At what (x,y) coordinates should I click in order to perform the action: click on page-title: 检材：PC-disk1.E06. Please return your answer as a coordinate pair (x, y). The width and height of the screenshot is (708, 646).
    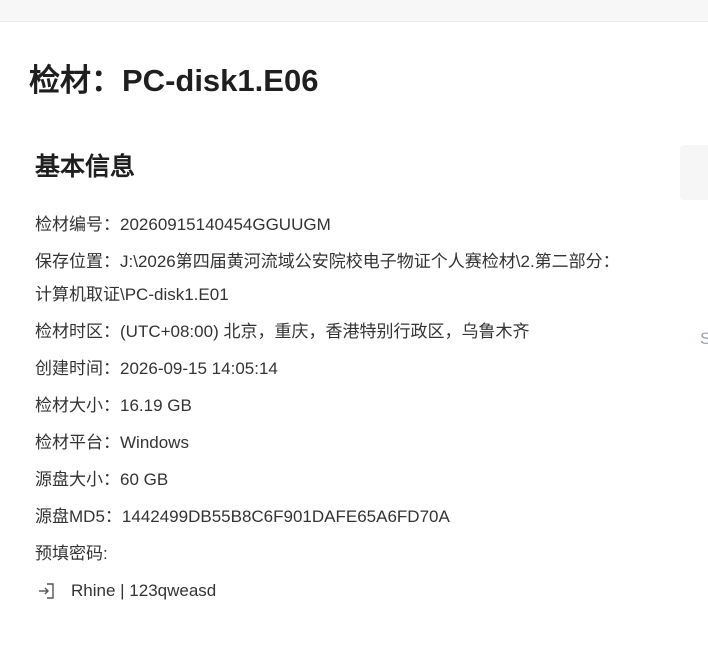
    Looking at the image, I should click on (174, 80).